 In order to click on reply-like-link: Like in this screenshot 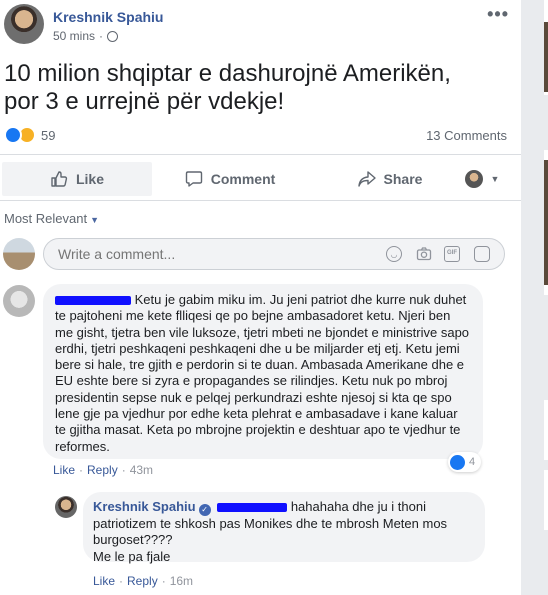, I will do `click(104, 581)`.